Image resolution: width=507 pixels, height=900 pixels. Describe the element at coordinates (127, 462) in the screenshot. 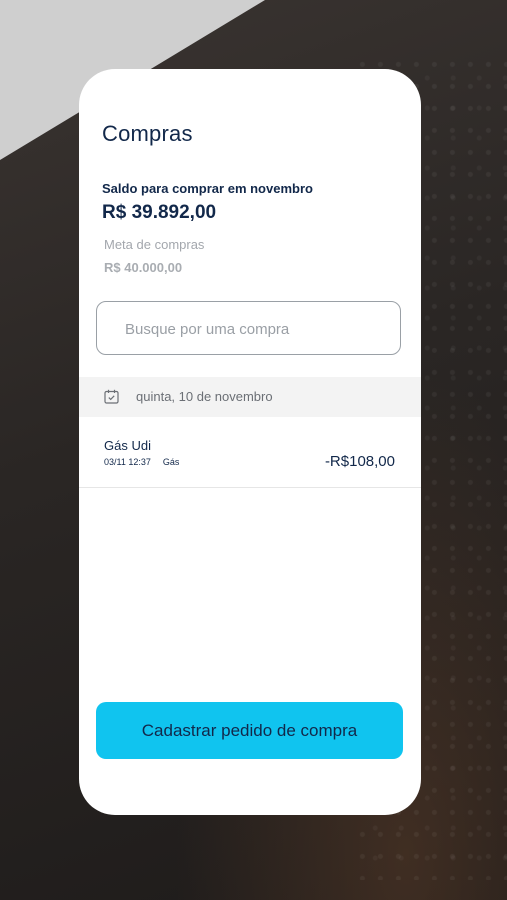

I see `transaction-datetime: 03/11 12:37` at that location.